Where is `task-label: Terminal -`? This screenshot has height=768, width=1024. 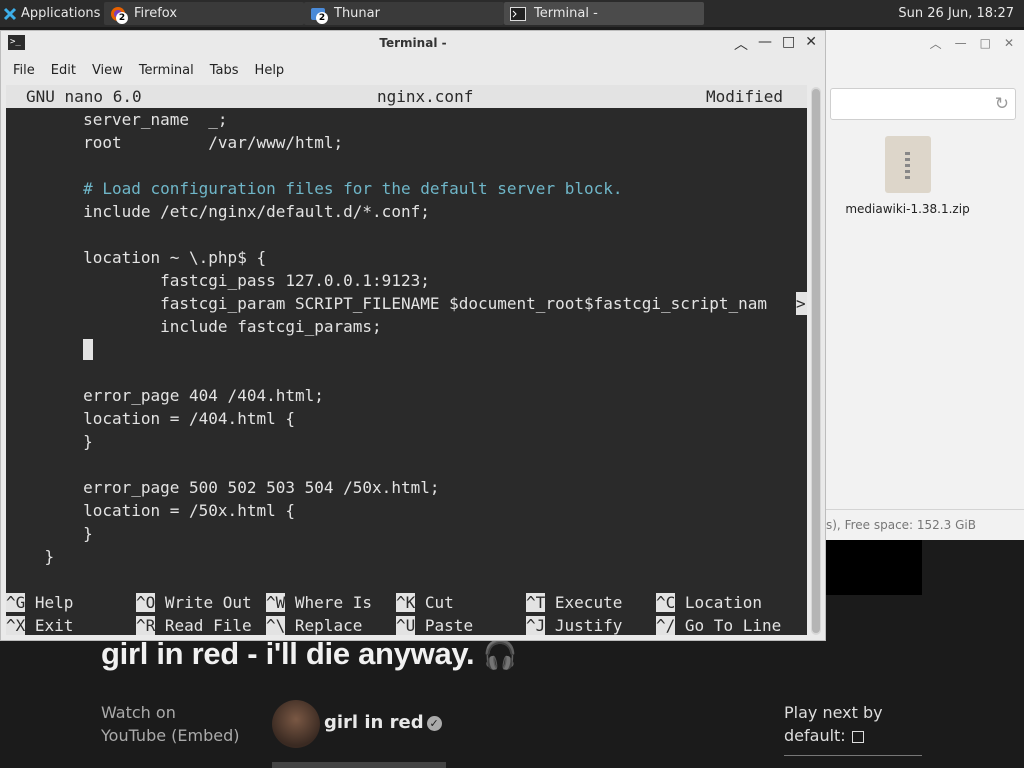
task-label: Terminal - is located at coordinates (566, 13).